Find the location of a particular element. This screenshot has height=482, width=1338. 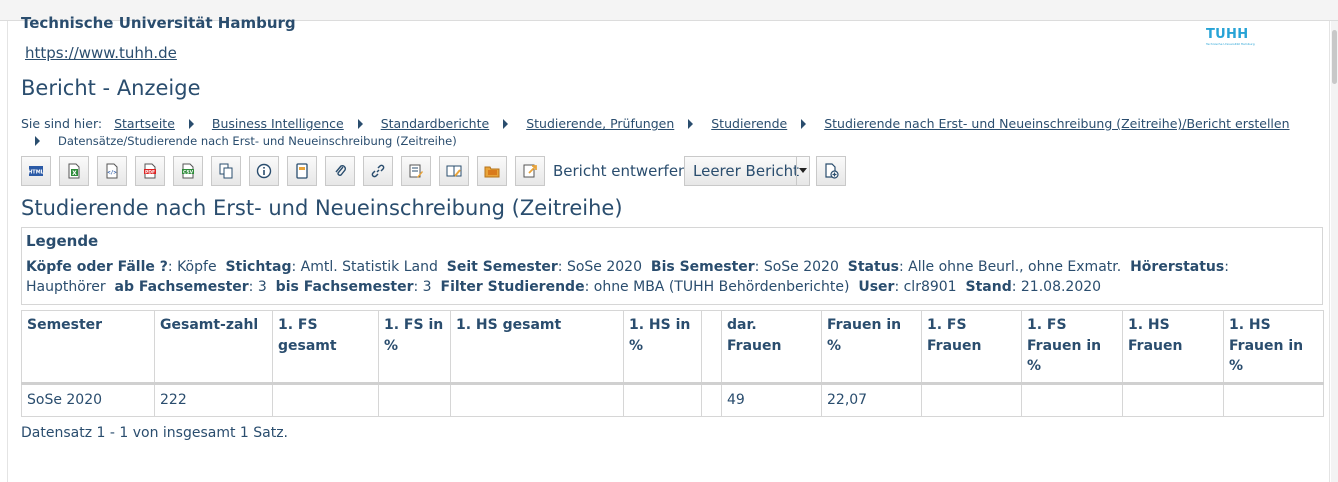

chevron-down-icon is located at coordinates (802, 171).